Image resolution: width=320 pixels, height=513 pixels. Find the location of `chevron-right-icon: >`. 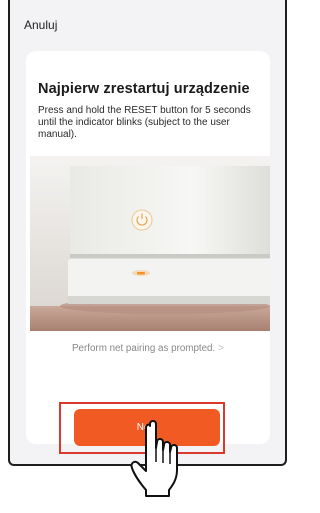

chevron-right-icon: > is located at coordinates (221, 348).